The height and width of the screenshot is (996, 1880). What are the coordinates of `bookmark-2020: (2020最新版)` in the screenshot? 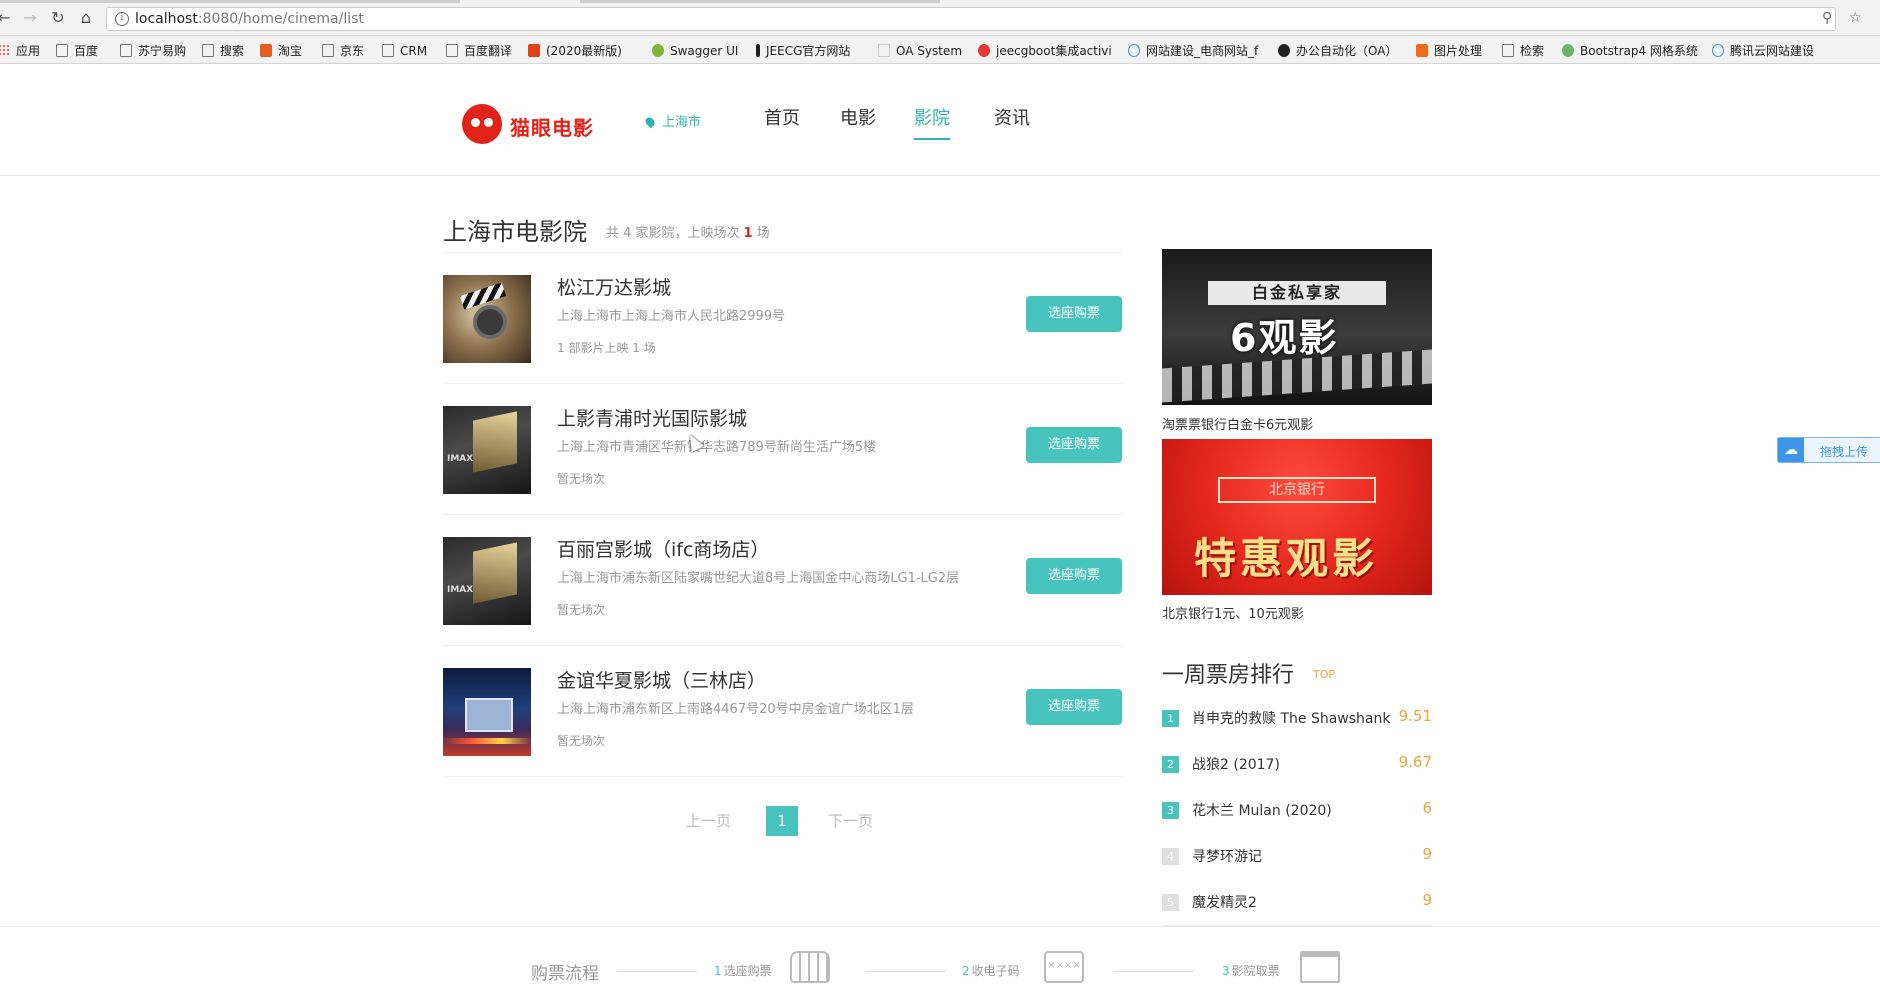 It's located at (575, 51).